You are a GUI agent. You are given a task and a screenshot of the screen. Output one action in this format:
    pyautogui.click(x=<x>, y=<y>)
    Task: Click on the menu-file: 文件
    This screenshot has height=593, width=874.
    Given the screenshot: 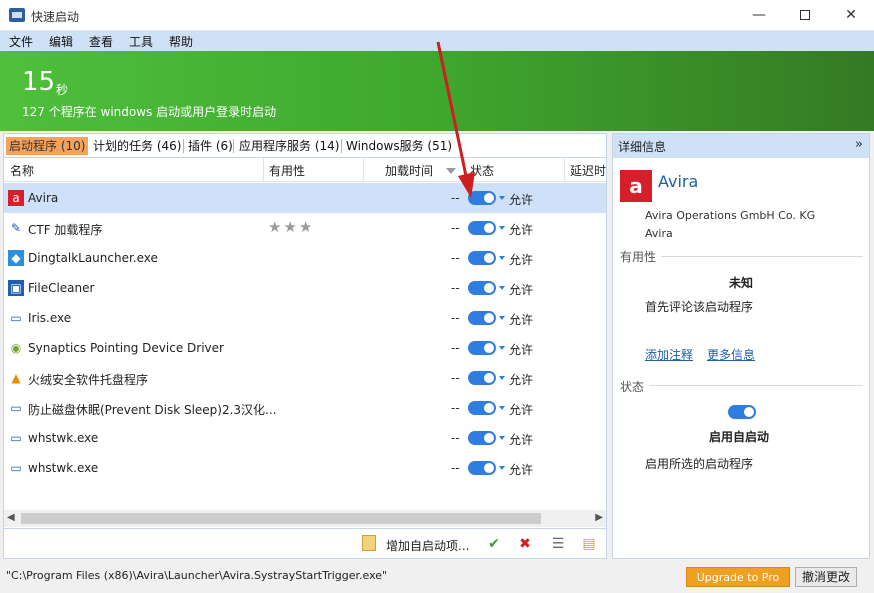 What is the action you would take?
    pyautogui.click(x=21, y=41)
    